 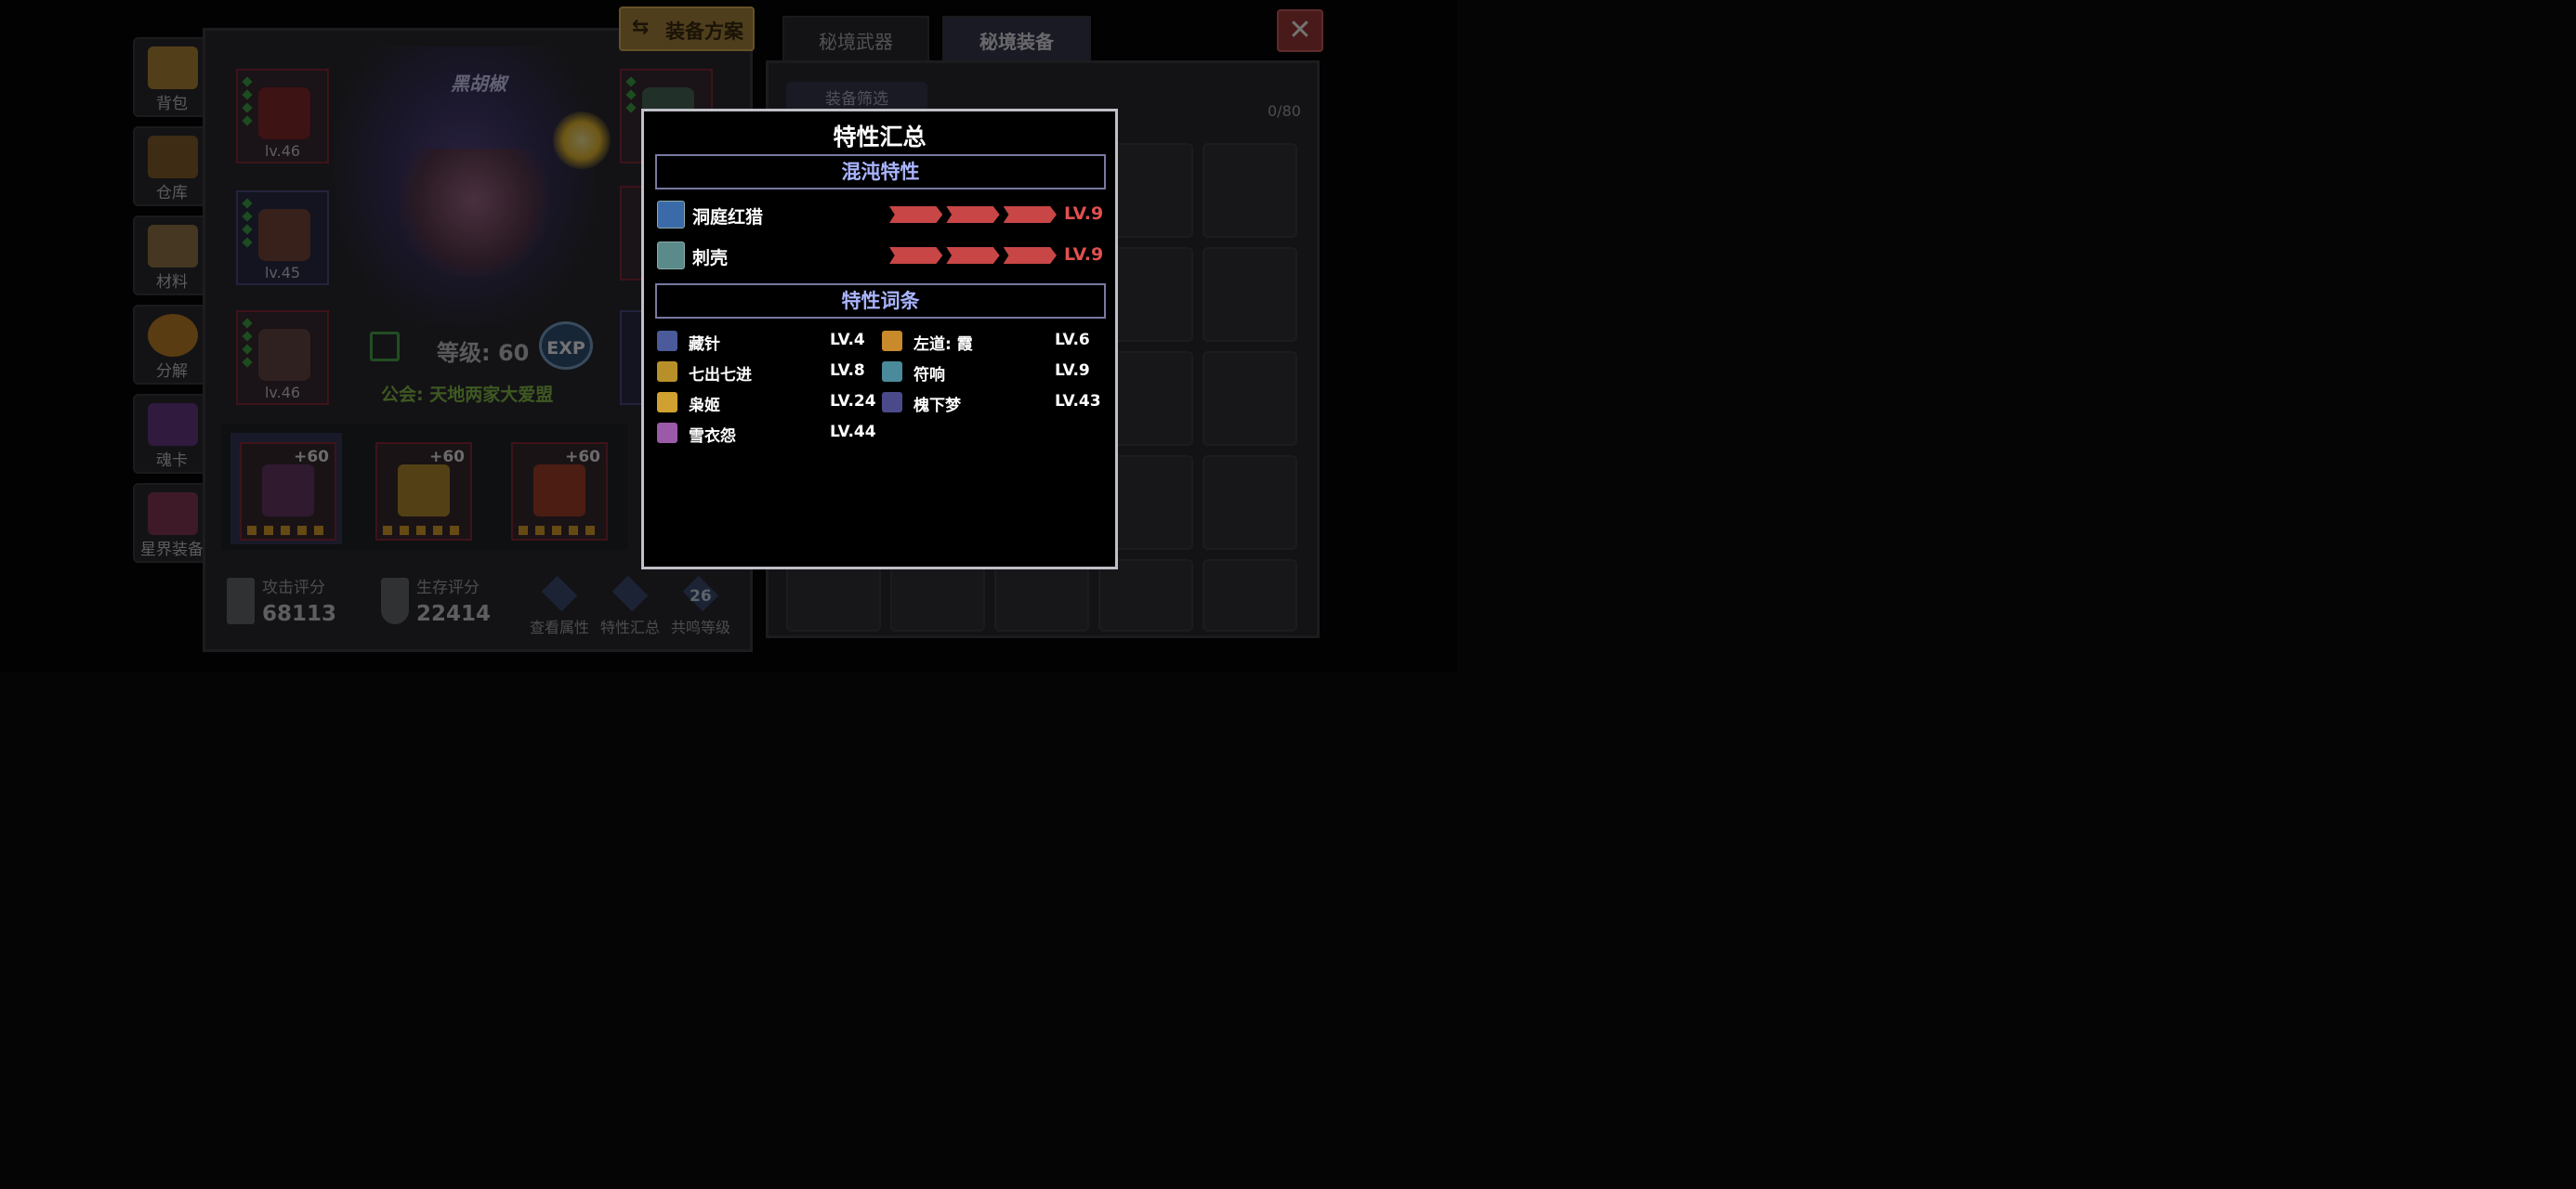 What do you see at coordinates (991, 341) in the screenshot?
I see `trait-entry: 左道: 霞 LV.6` at bounding box center [991, 341].